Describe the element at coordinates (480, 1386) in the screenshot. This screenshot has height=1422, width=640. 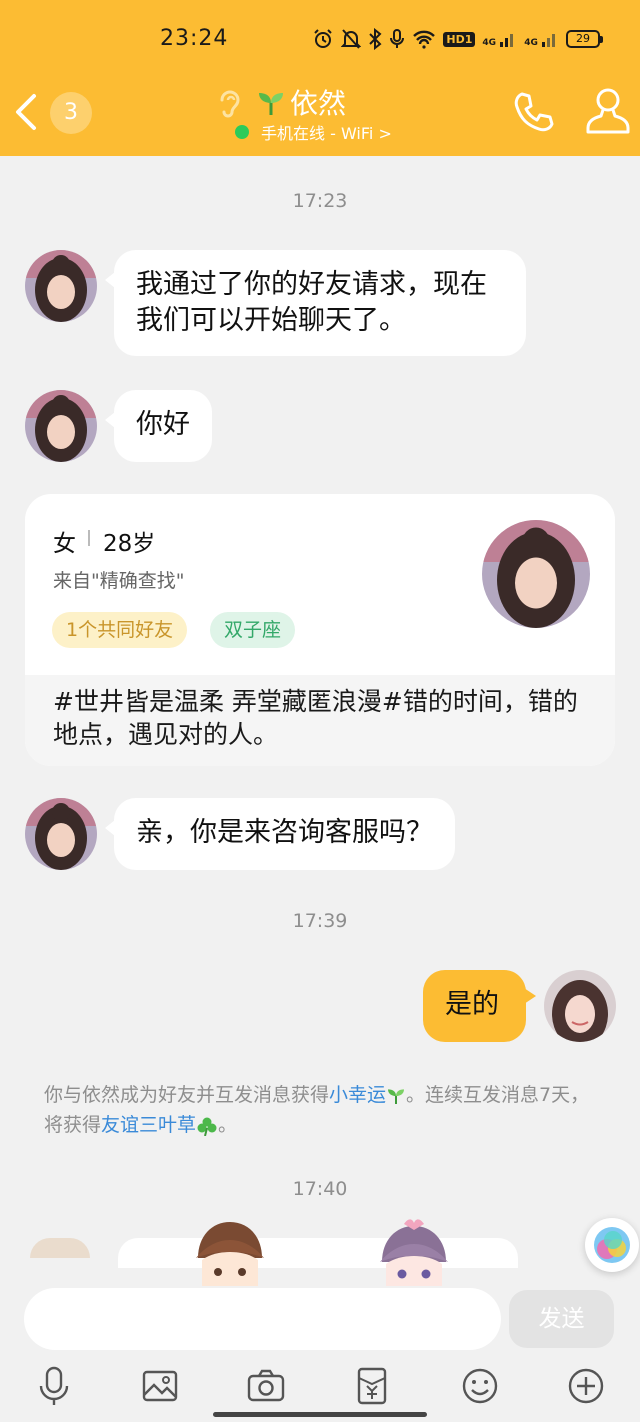
I see `emoji-icon` at that location.